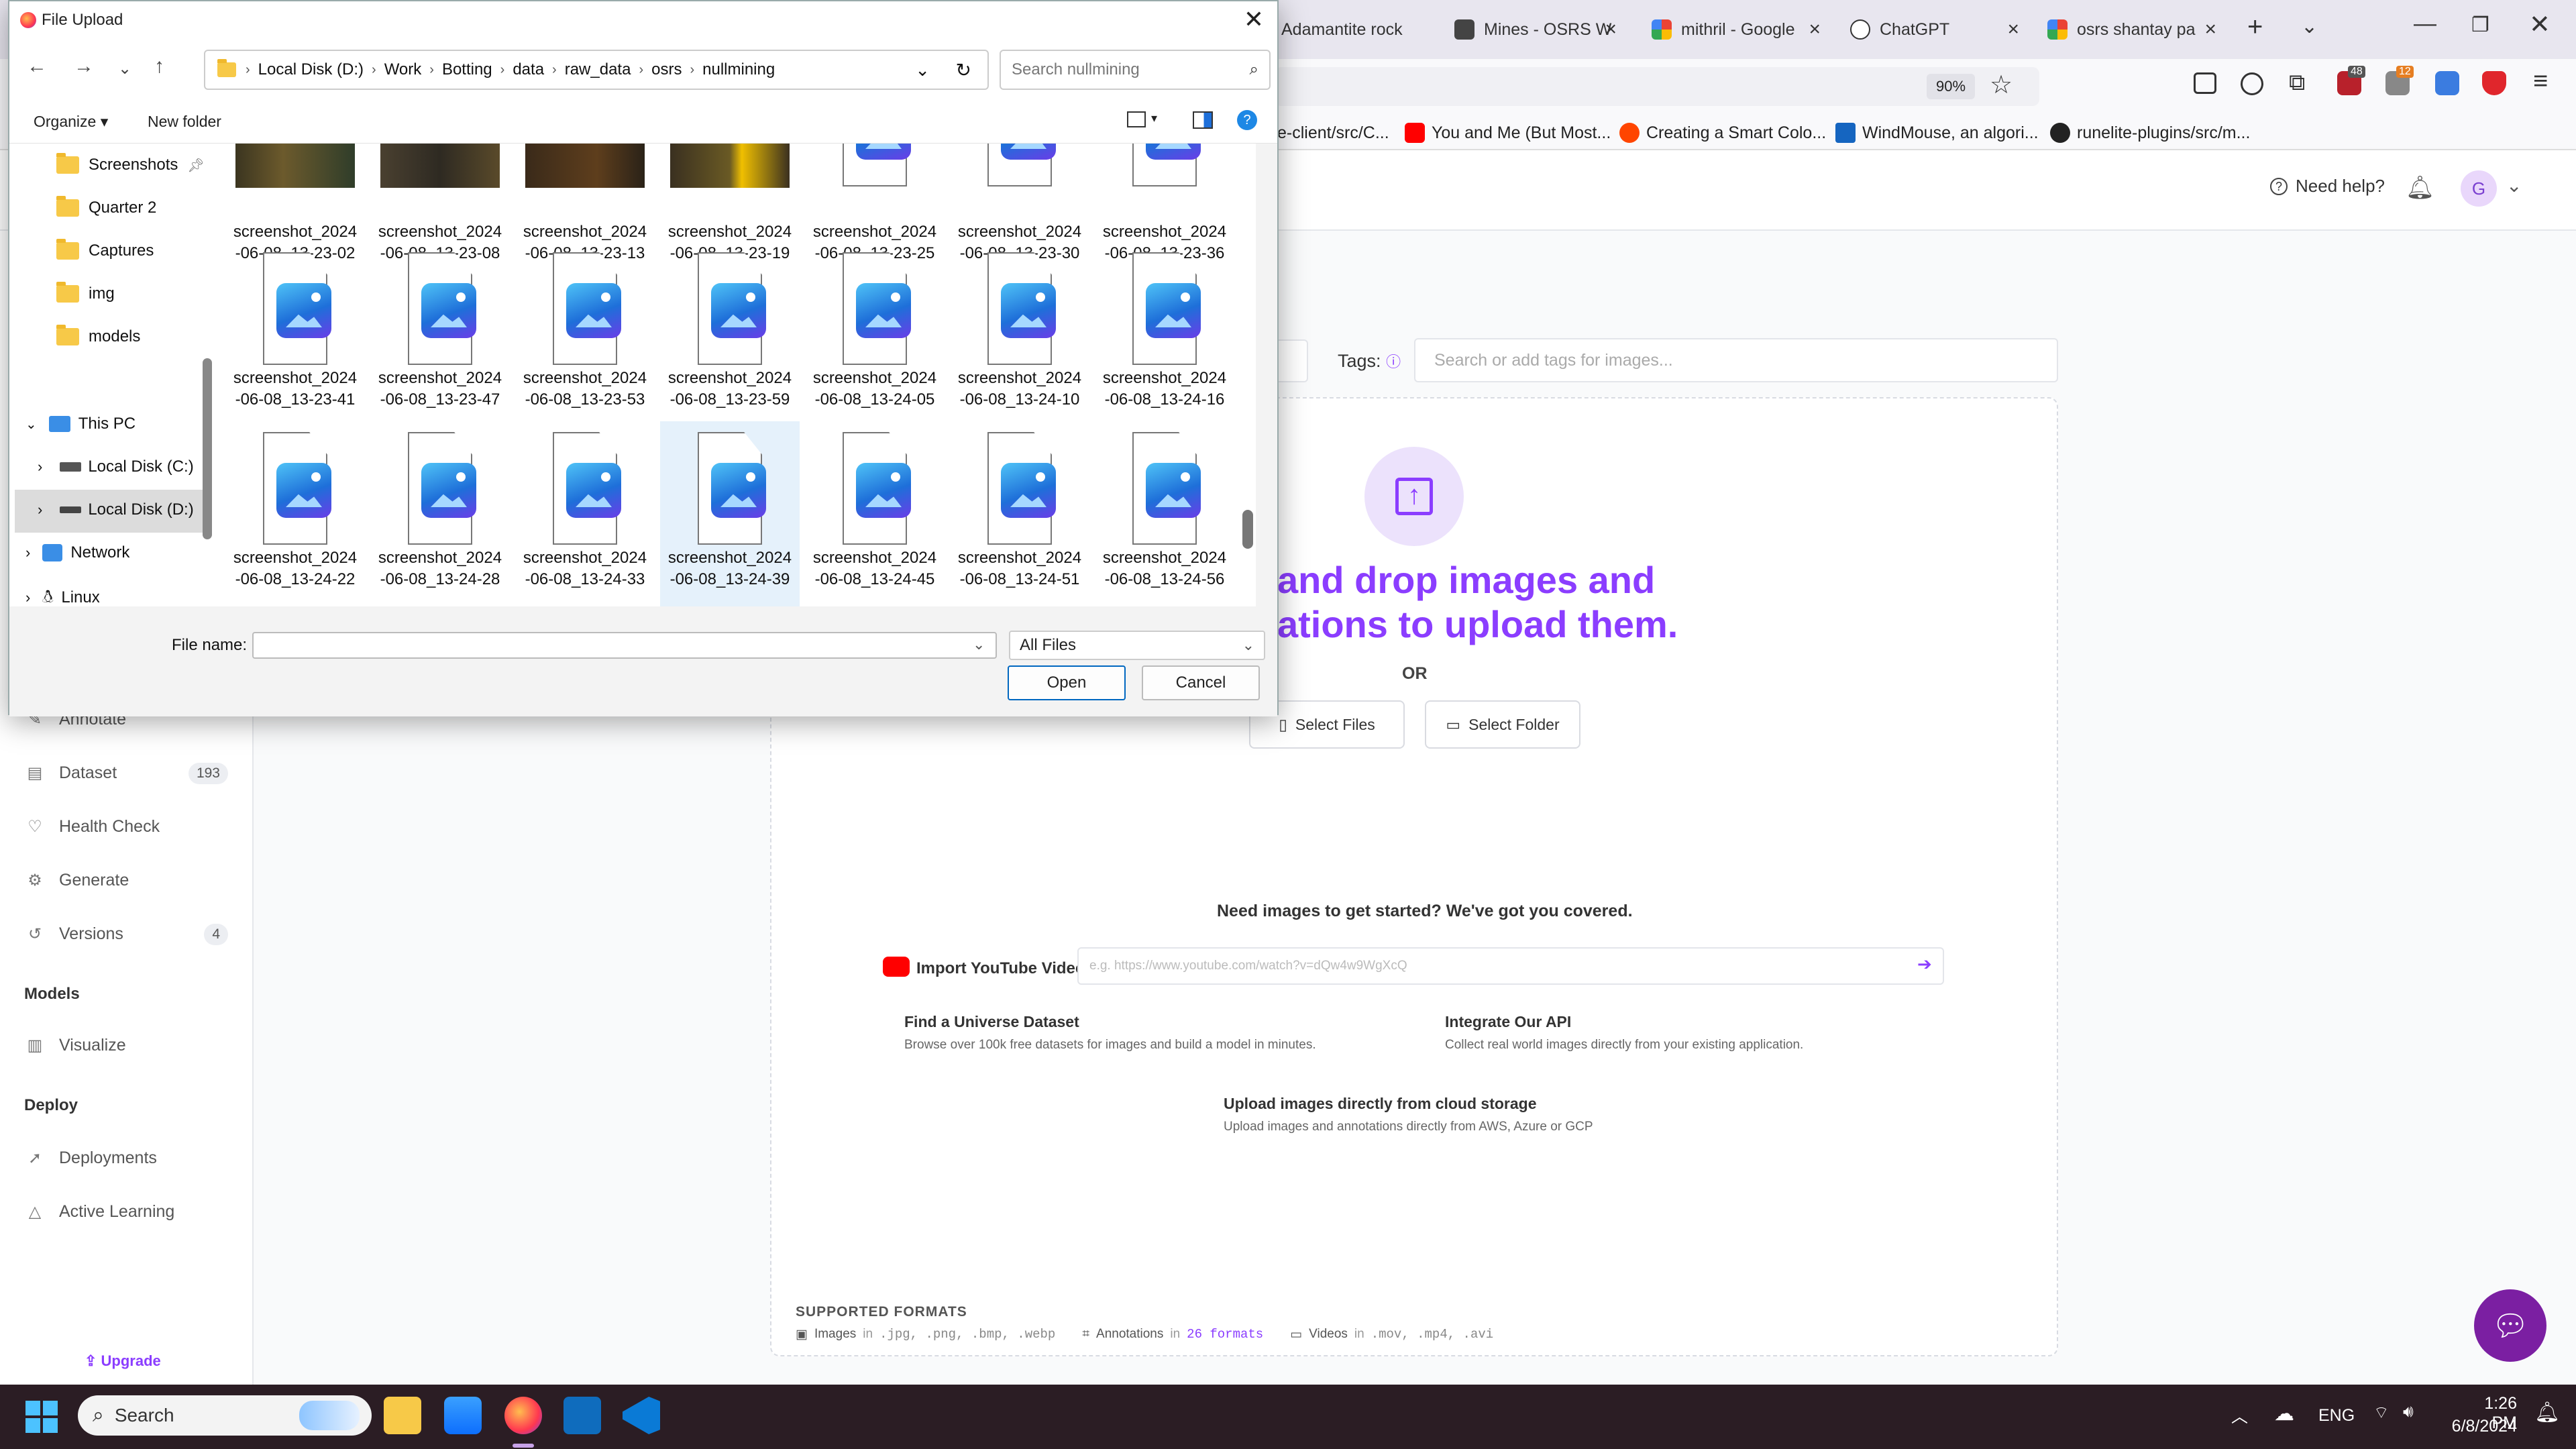 This screenshot has width=2576, height=1449. Describe the element at coordinates (2540, 81) in the screenshot. I see `menu-hamburger-icon: ≡` at that location.